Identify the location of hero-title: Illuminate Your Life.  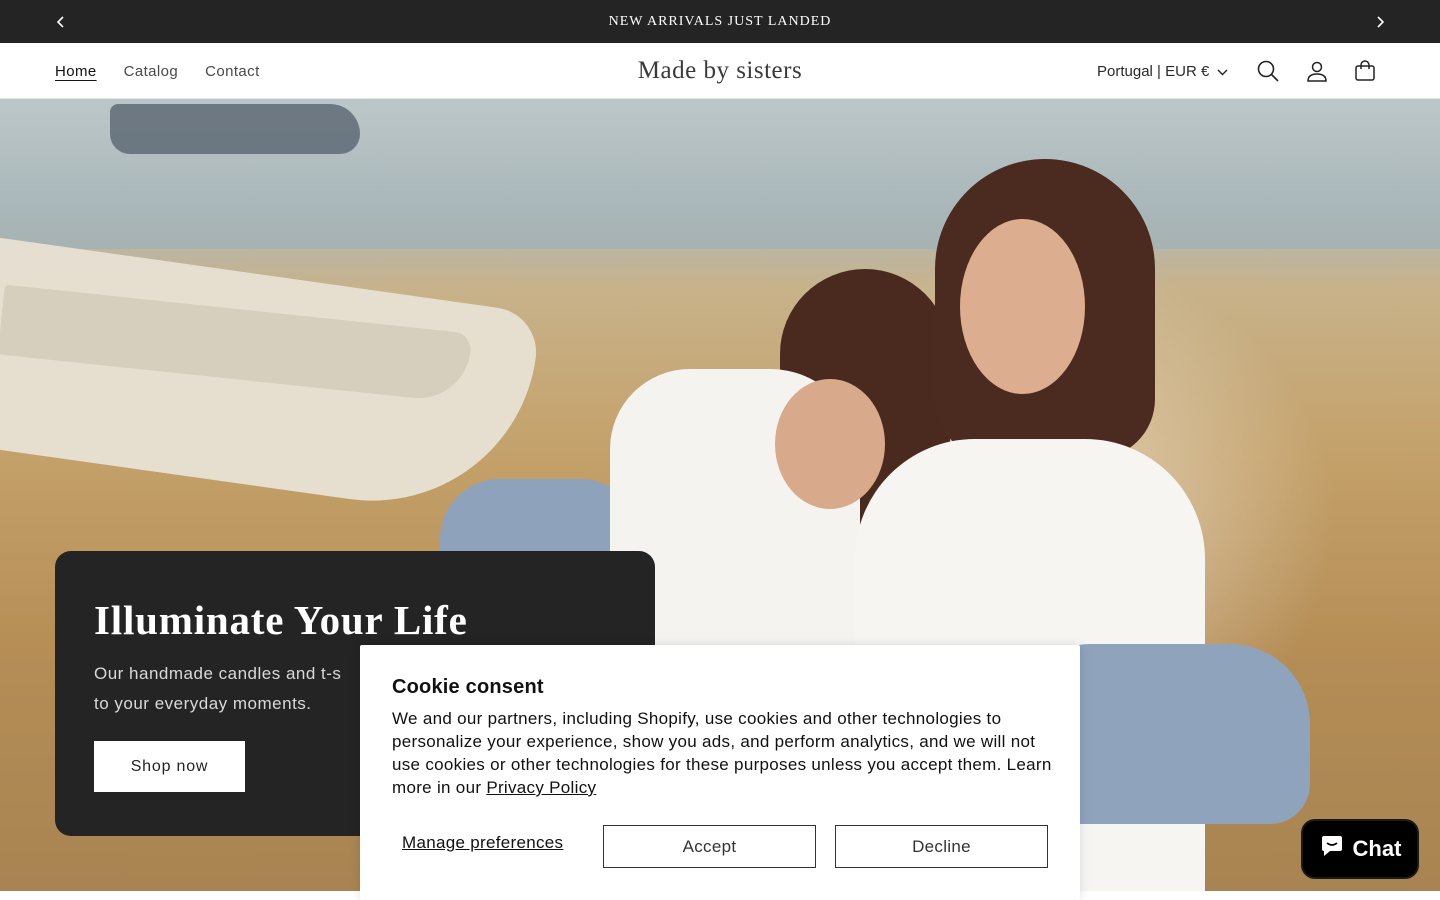
(281, 620).